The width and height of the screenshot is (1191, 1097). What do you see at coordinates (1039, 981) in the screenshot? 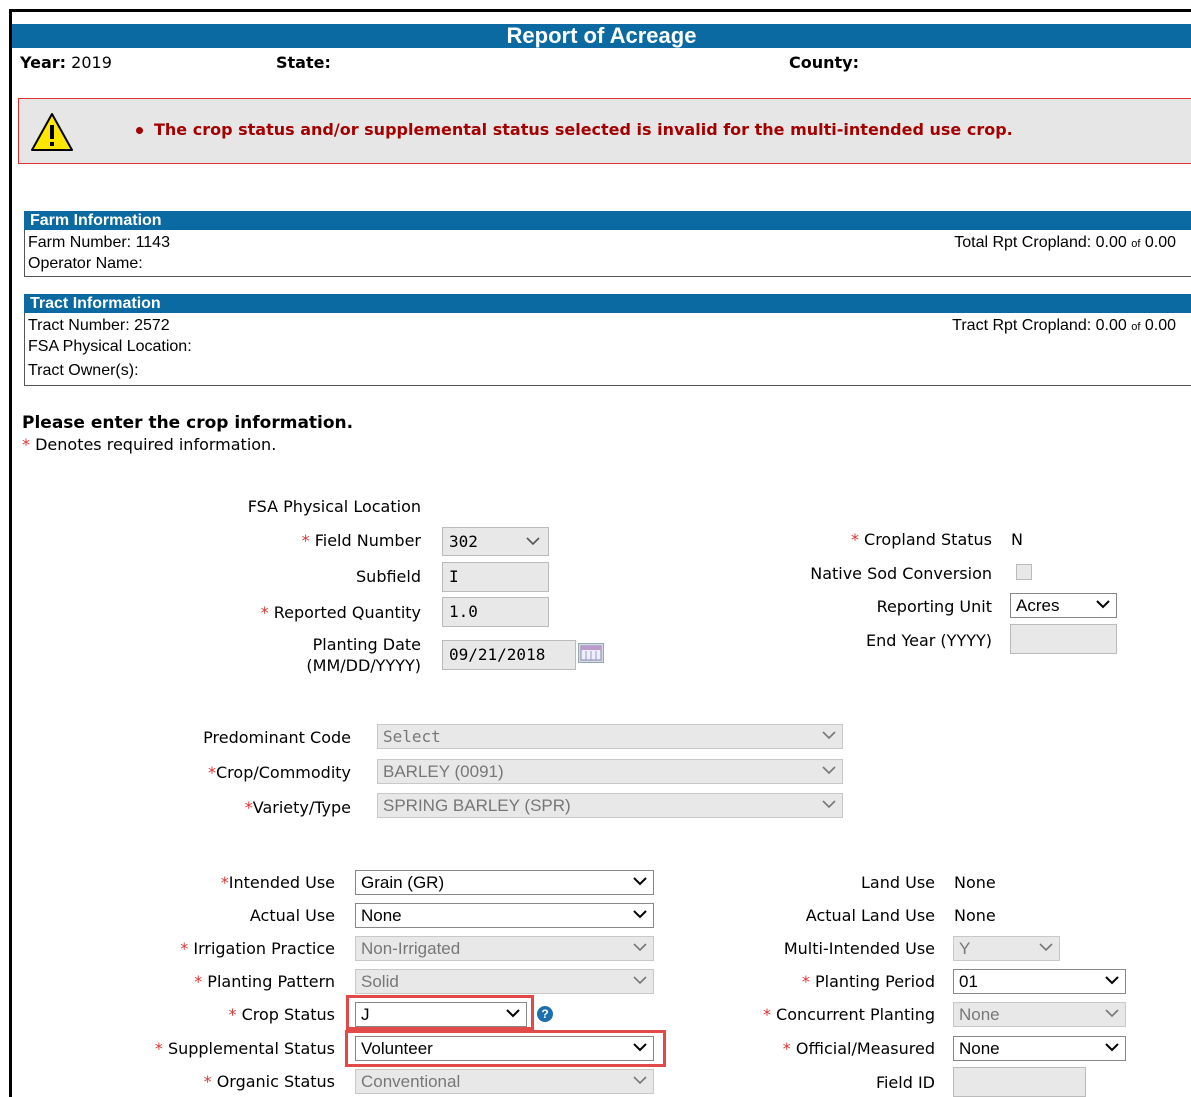
I see `planting-period-select: 01` at bounding box center [1039, 981].